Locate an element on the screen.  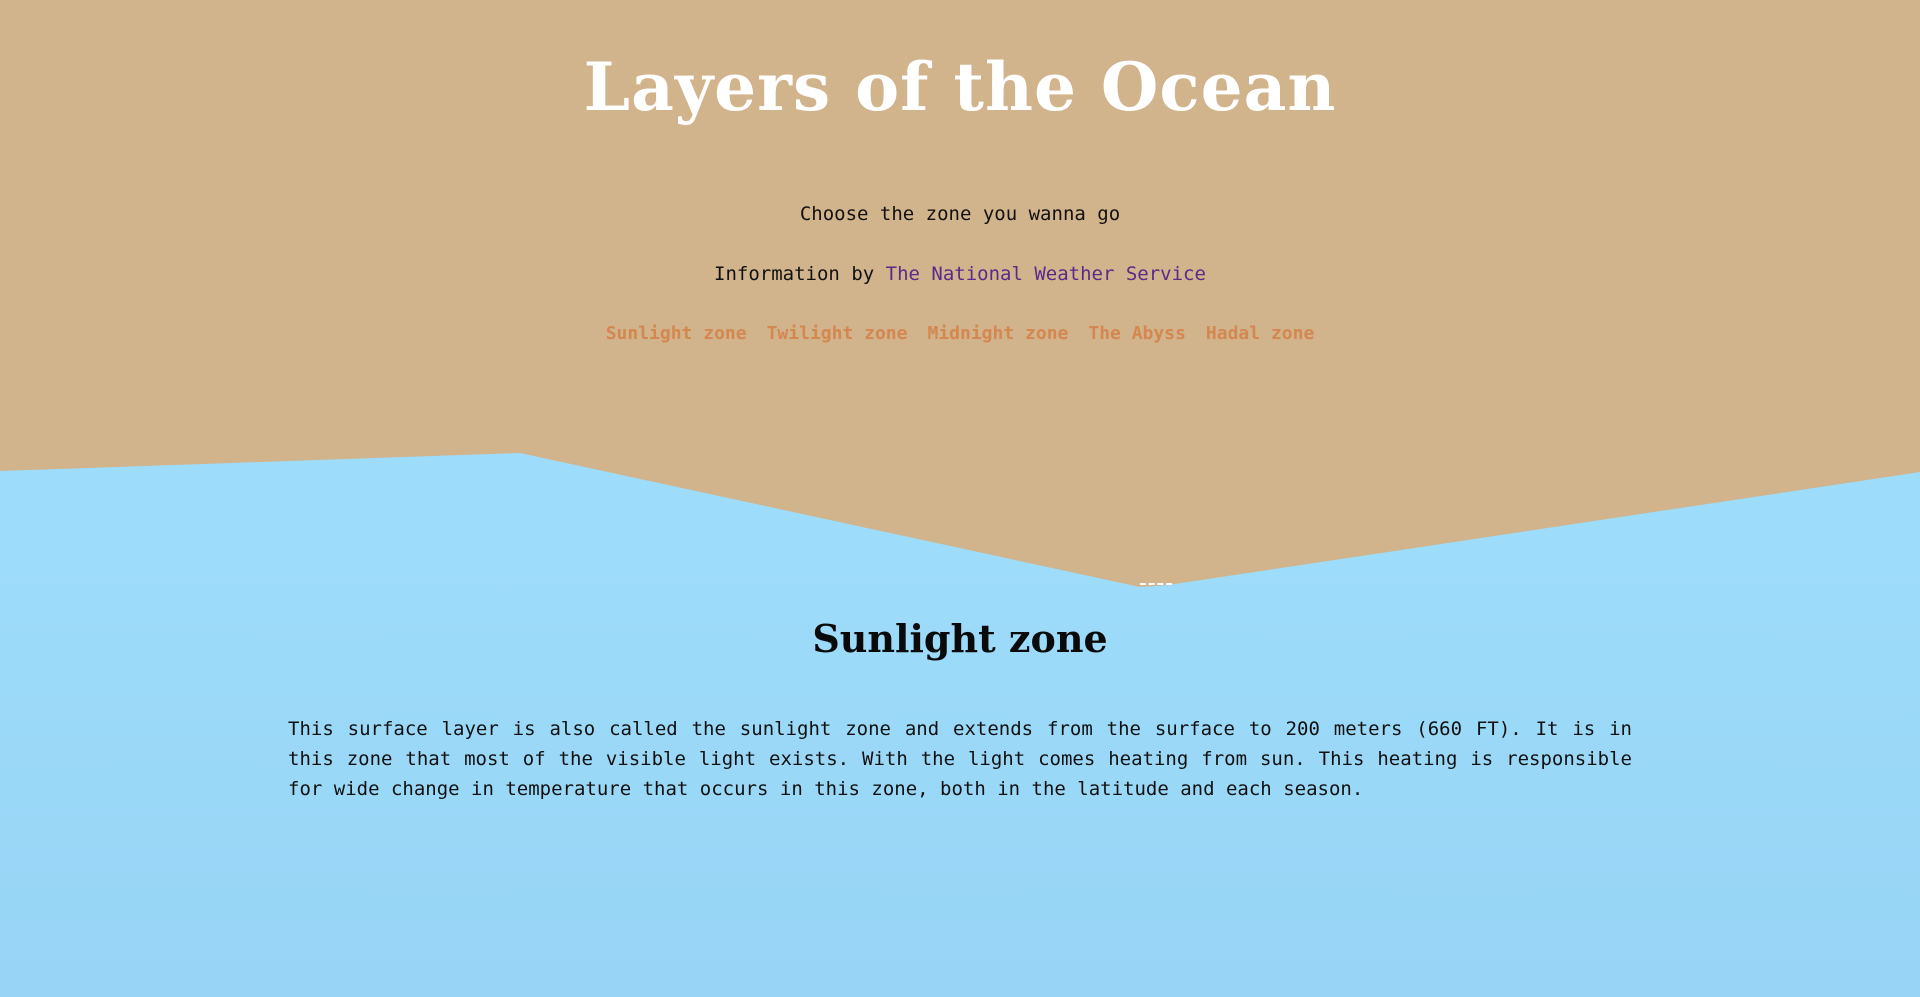
nav-link-twilight-zone: Twilight zone is located at coordinates (837, 333).